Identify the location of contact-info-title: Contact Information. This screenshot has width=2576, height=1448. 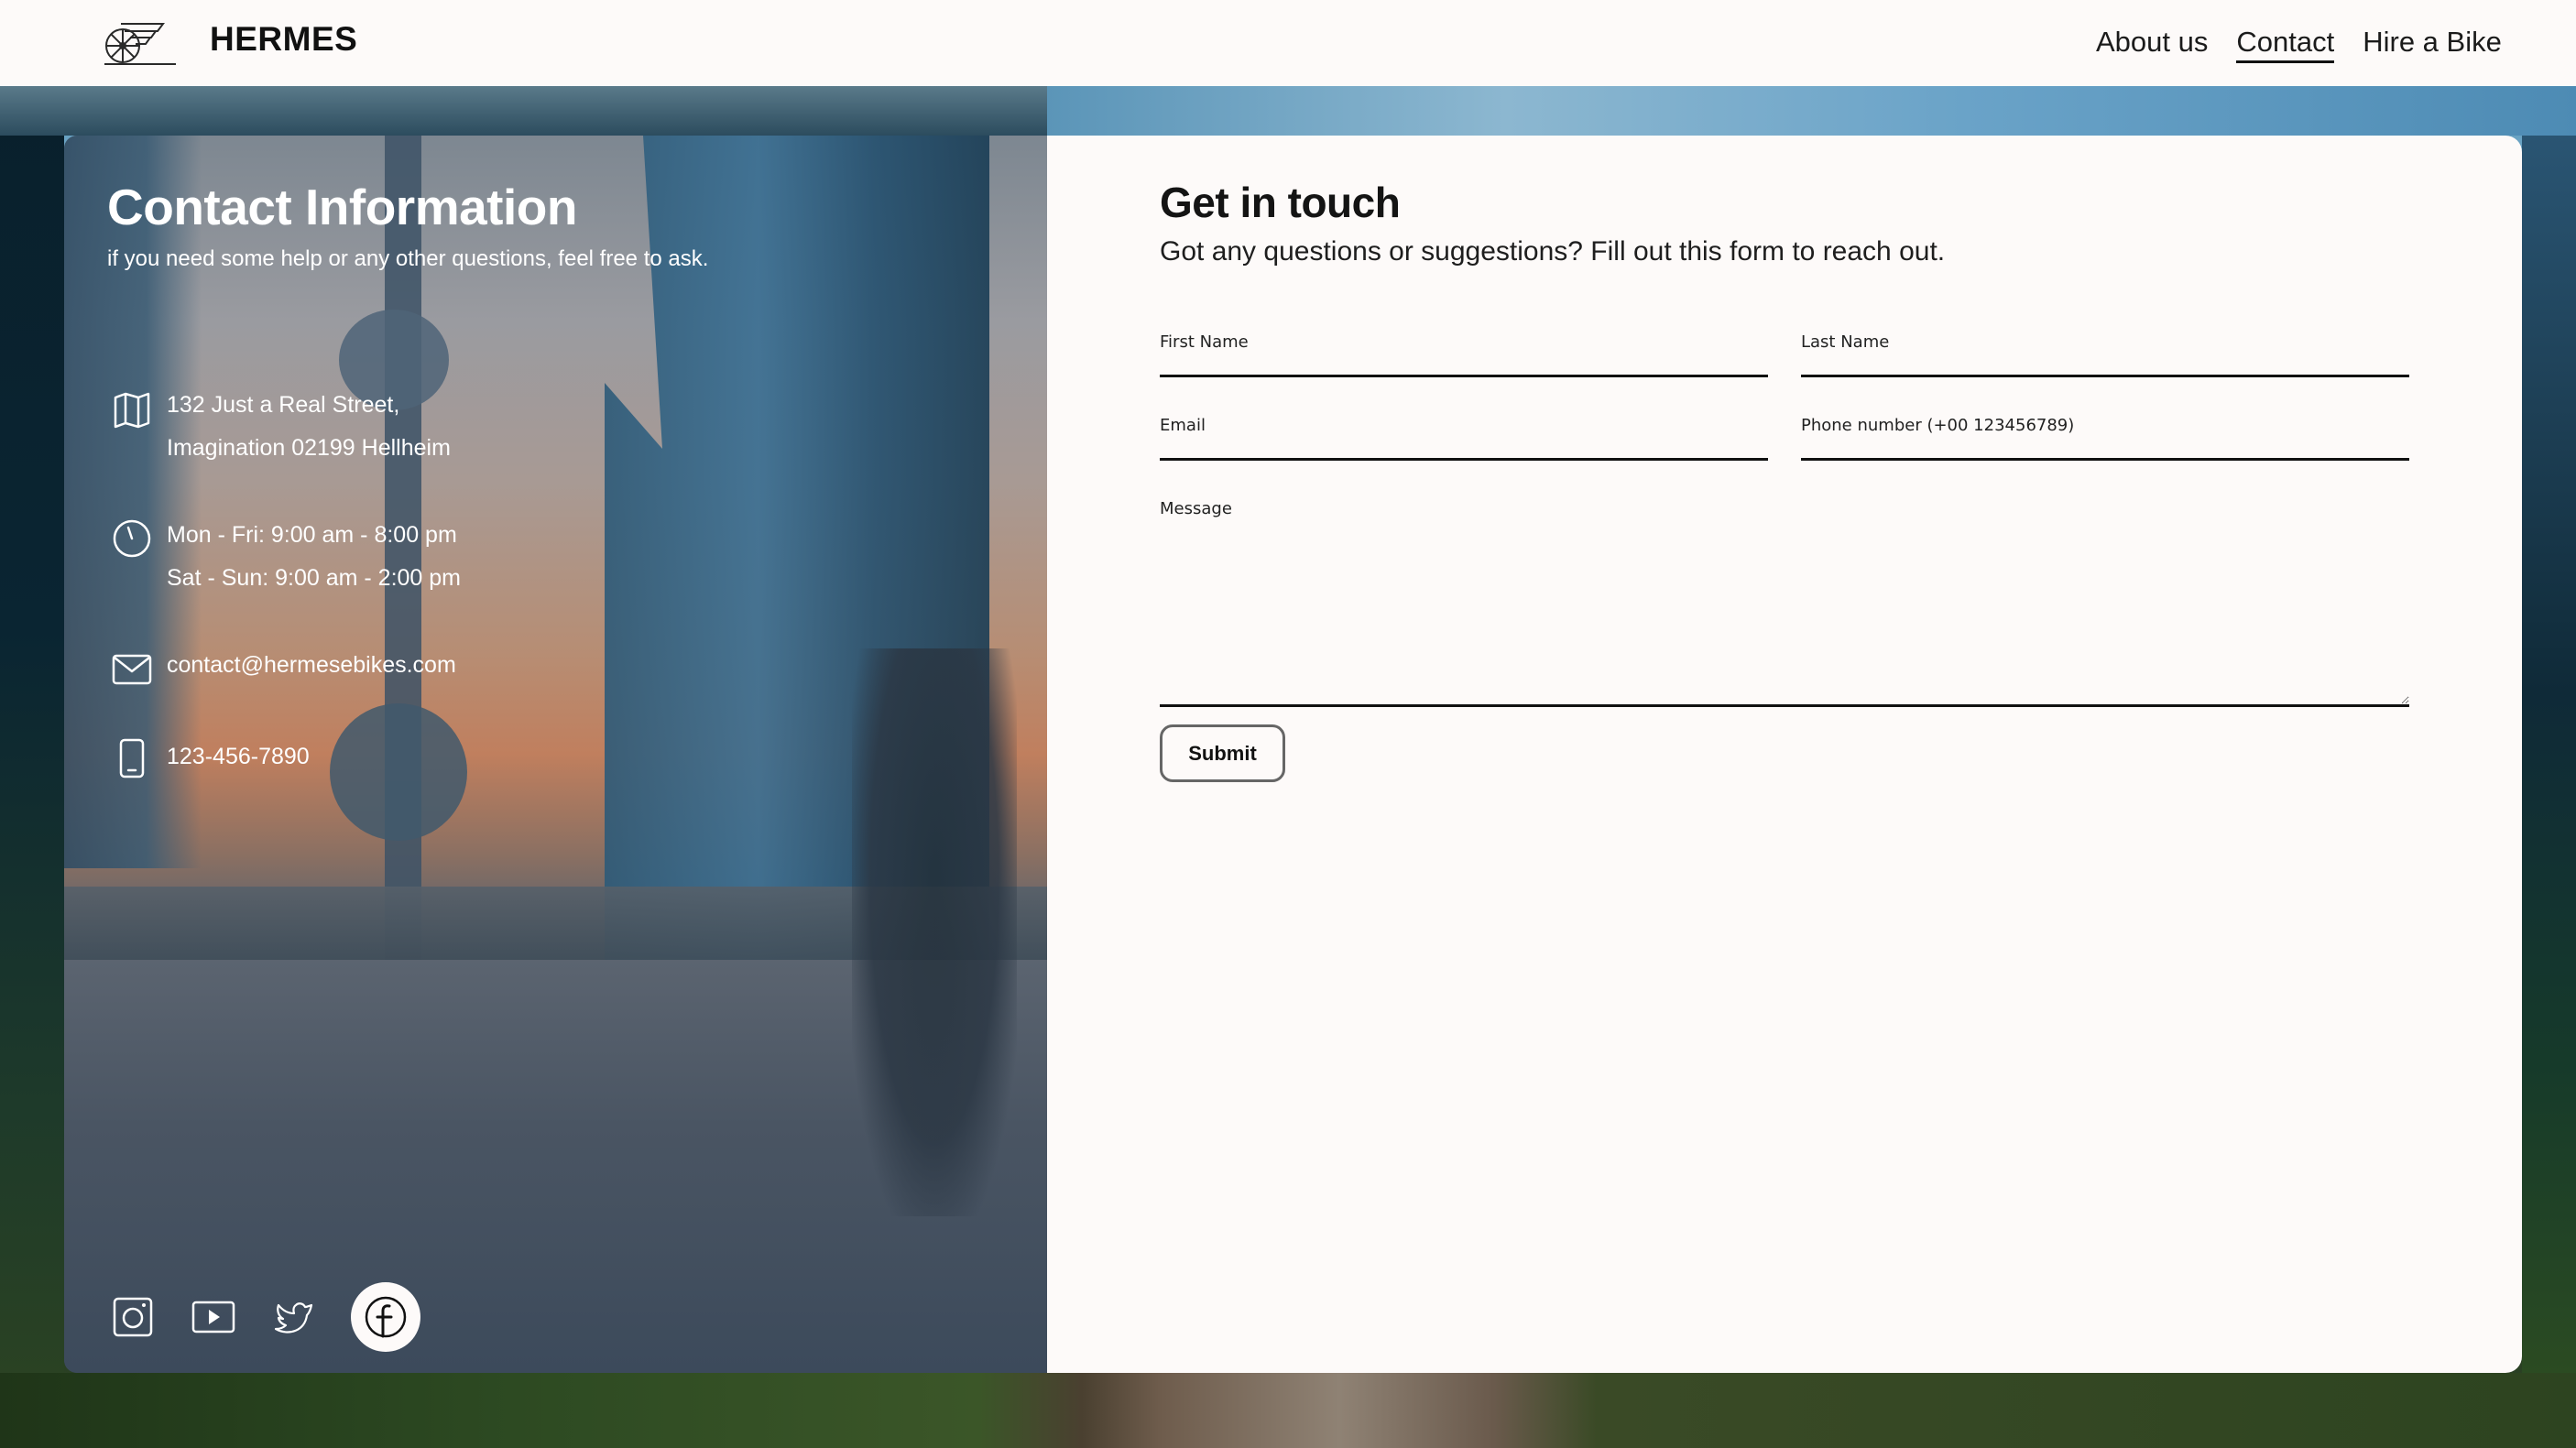
(342, 207).